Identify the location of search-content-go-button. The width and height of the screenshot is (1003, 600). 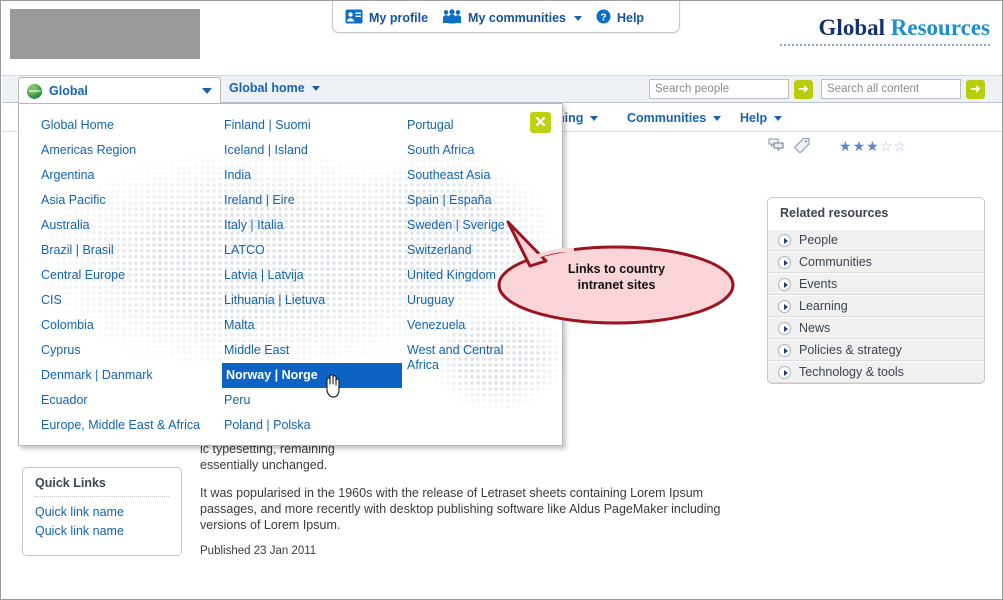
(975, 89).